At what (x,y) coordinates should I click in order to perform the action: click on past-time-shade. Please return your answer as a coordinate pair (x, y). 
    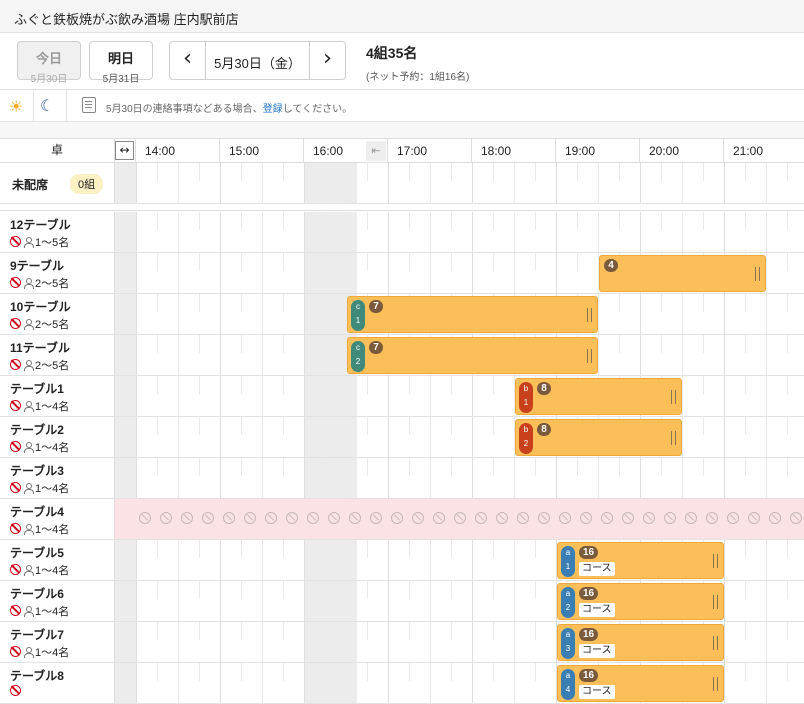
    Looking at the image, I should click on (125, 642).